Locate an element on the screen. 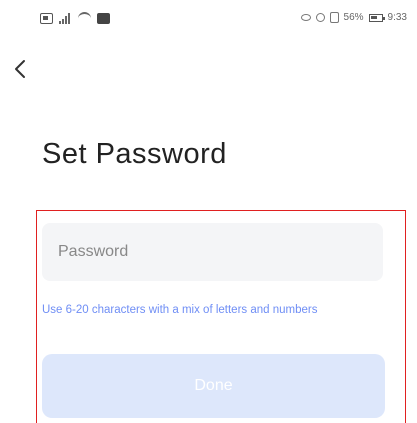  status-time: 9:33 is located at coordinates (397, 17).